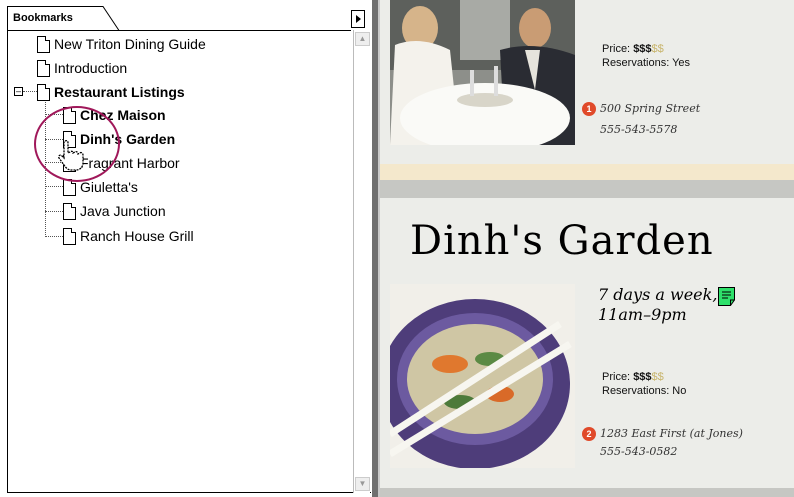 The width and height of the screenshot is (794, 497). I want to click on reservations-text: Reservations: No, so click(644, 391).